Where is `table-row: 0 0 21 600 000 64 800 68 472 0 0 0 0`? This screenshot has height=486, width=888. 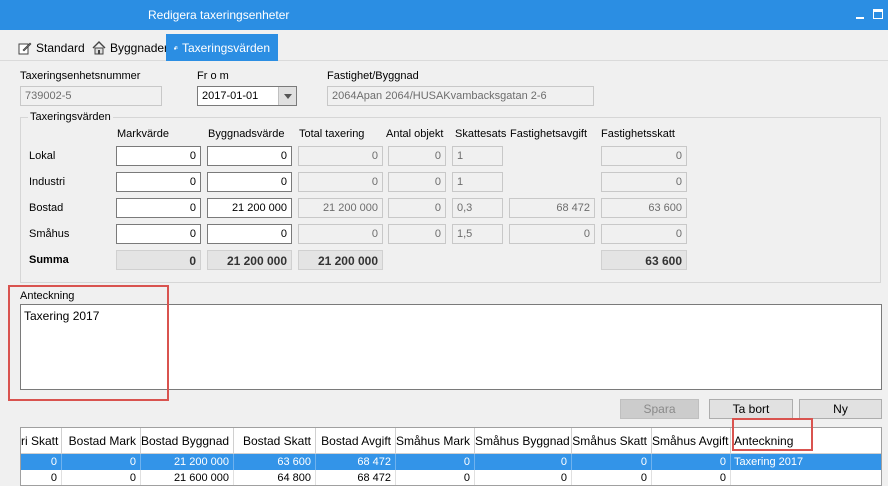 table-row: 0 0 21 600 000 64 800 68 472 0 0 0 0 is located at coordinates (451, 477).